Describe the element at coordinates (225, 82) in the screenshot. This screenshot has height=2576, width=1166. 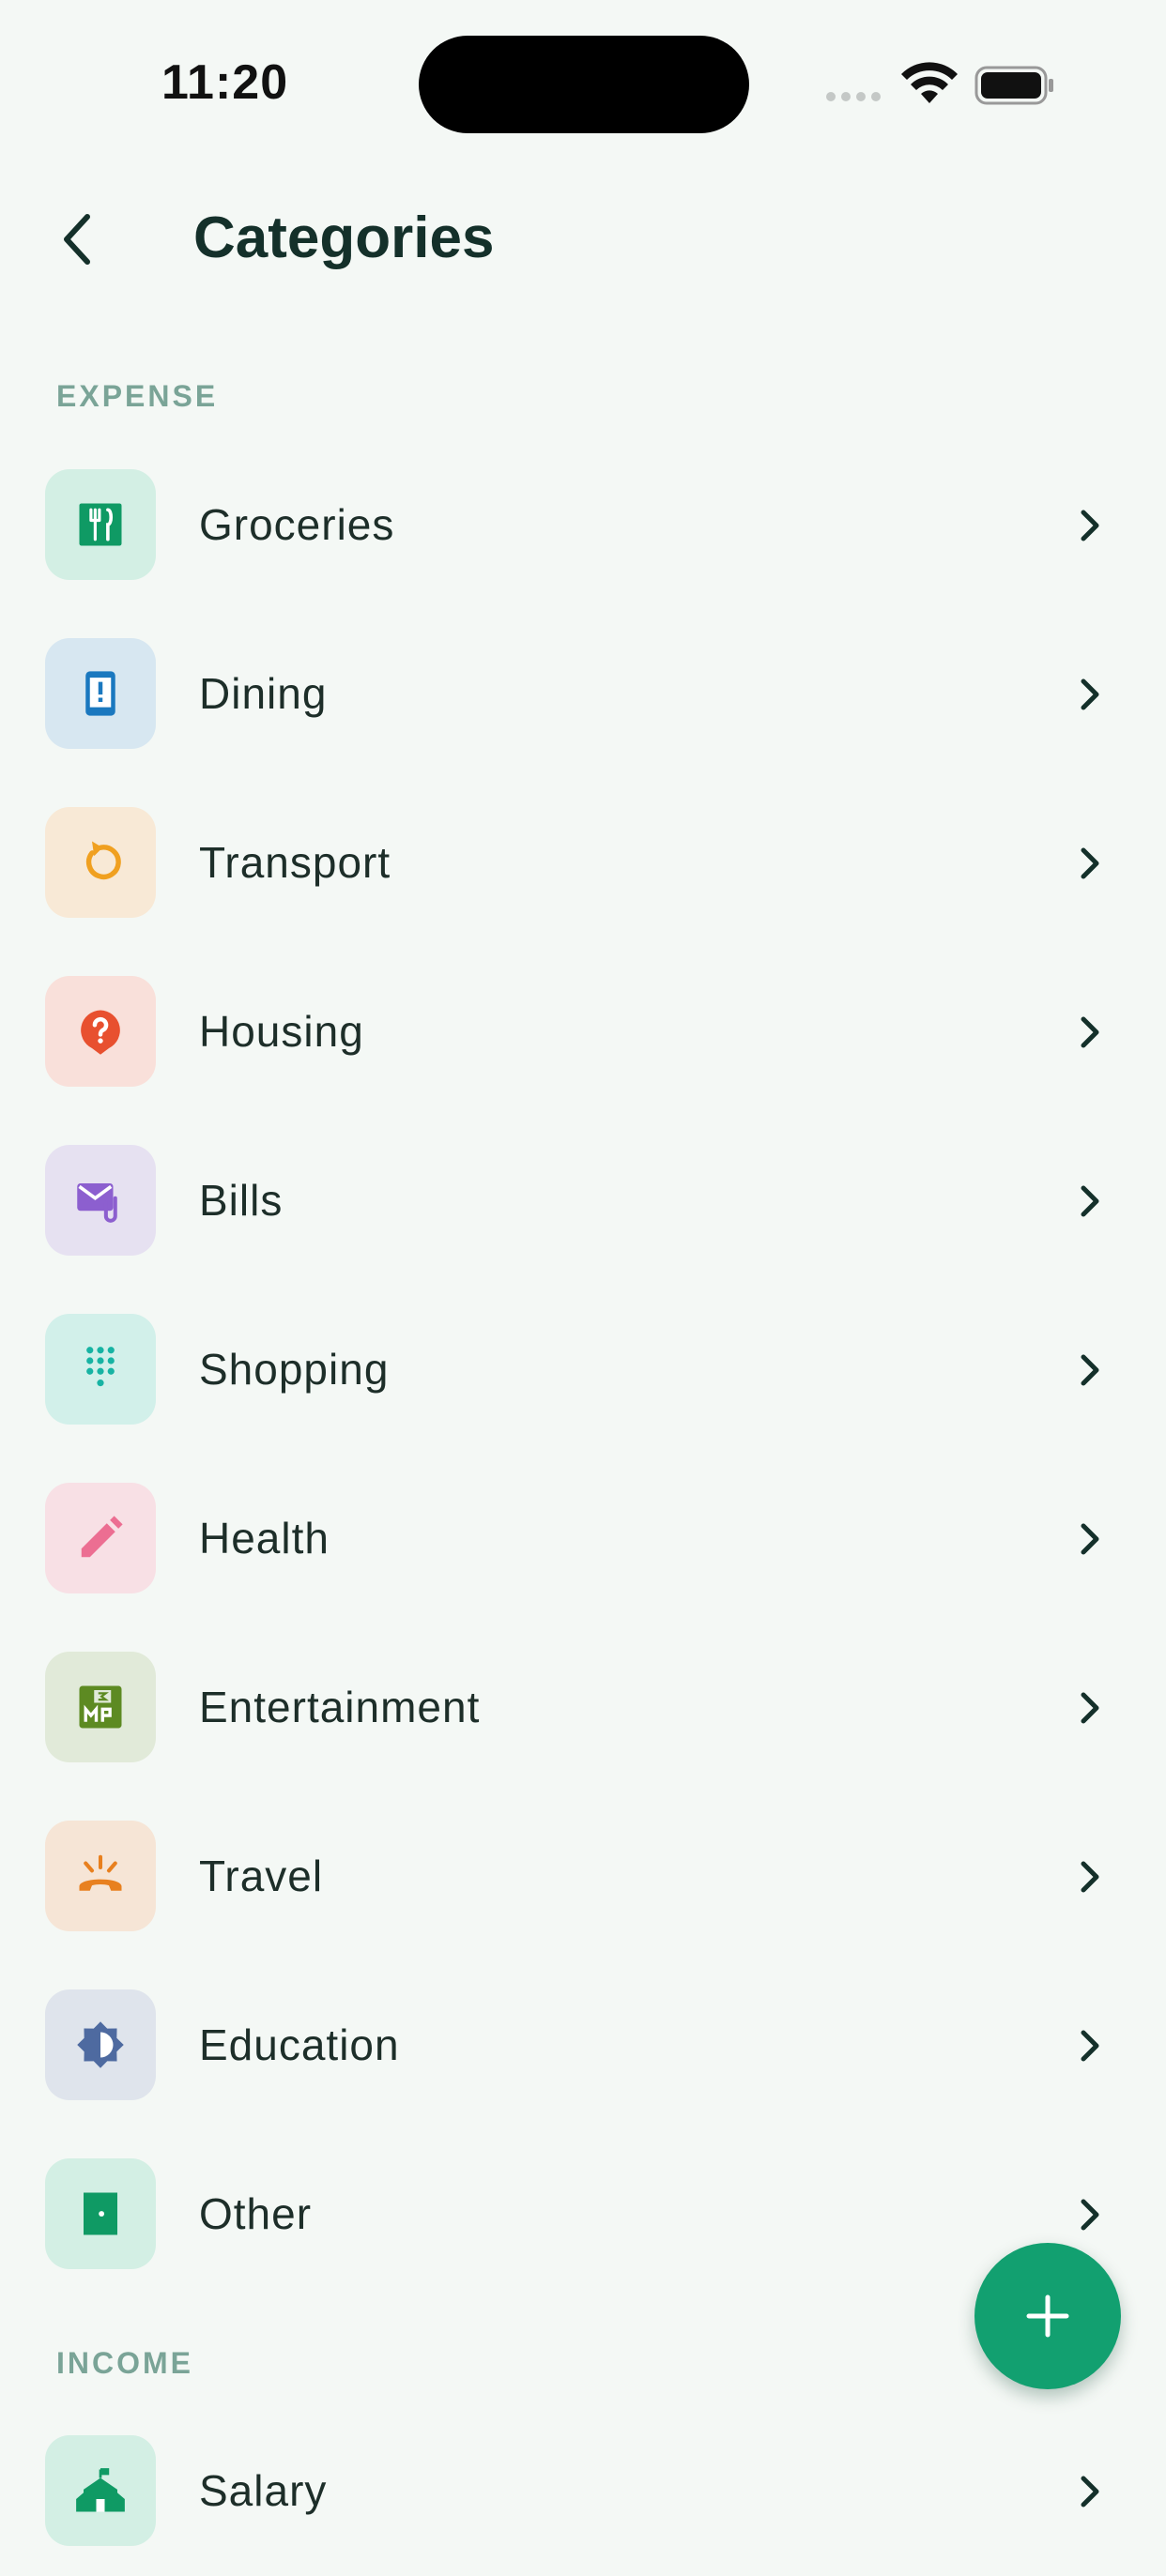
I see `status-time: 11:20` at that location.